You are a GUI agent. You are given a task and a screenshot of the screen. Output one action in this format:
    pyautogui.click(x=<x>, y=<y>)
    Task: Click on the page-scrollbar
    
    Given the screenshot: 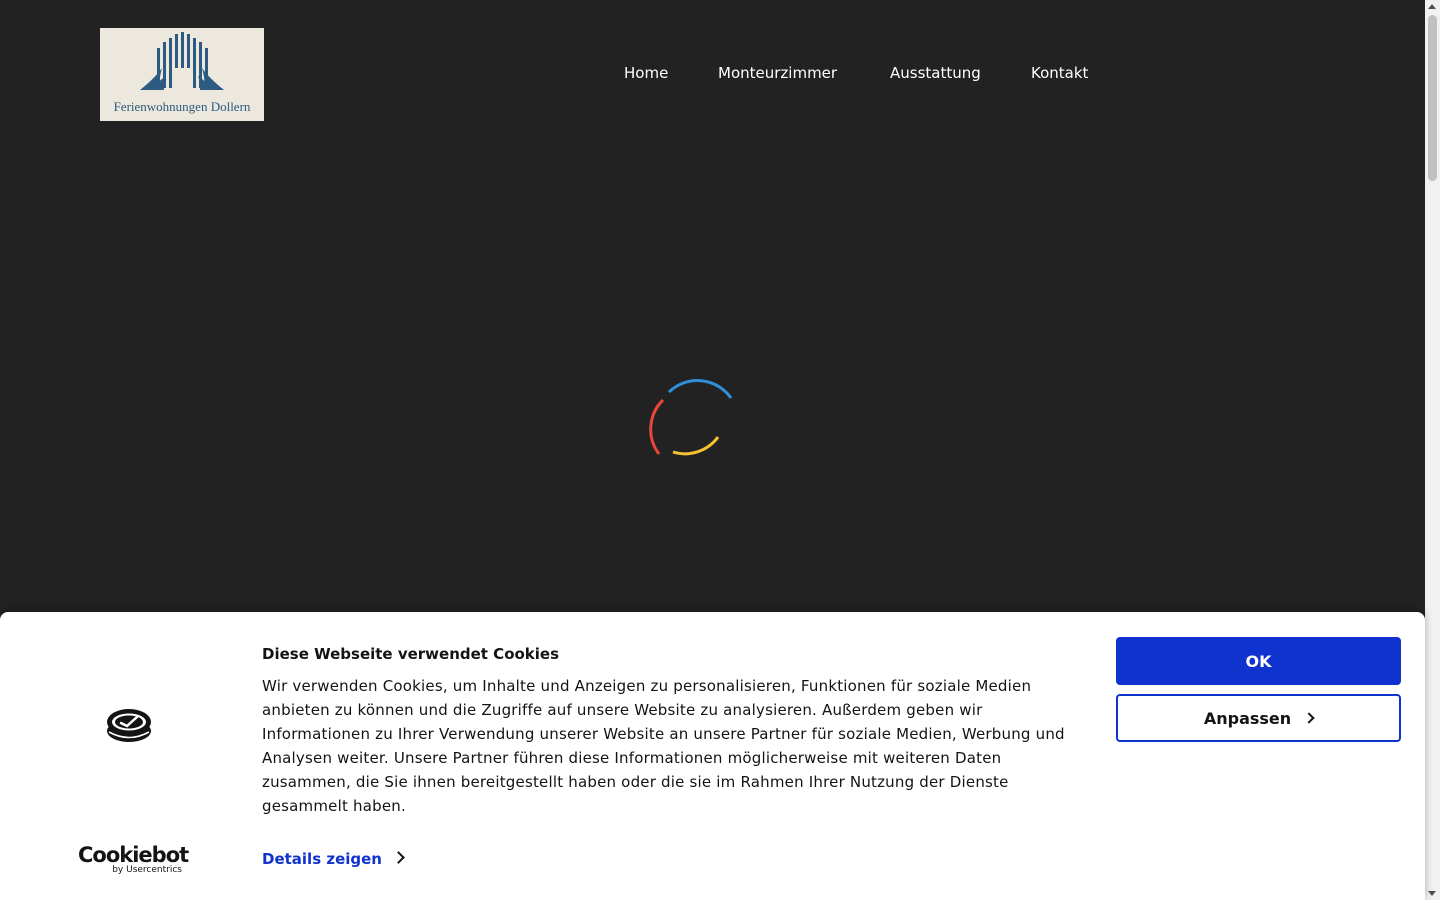 What is the action you would take?
    pyautogui.click(x=1432, y=450)
    